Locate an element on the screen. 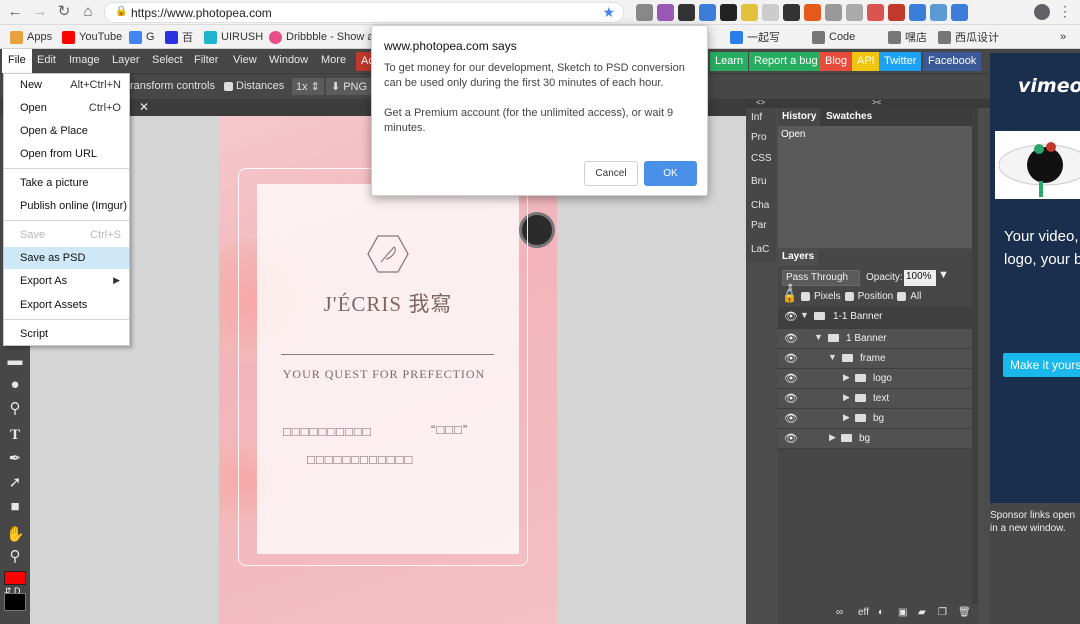 The image size is (1080, 624). api-button: API is located at coordinates (866, 61).